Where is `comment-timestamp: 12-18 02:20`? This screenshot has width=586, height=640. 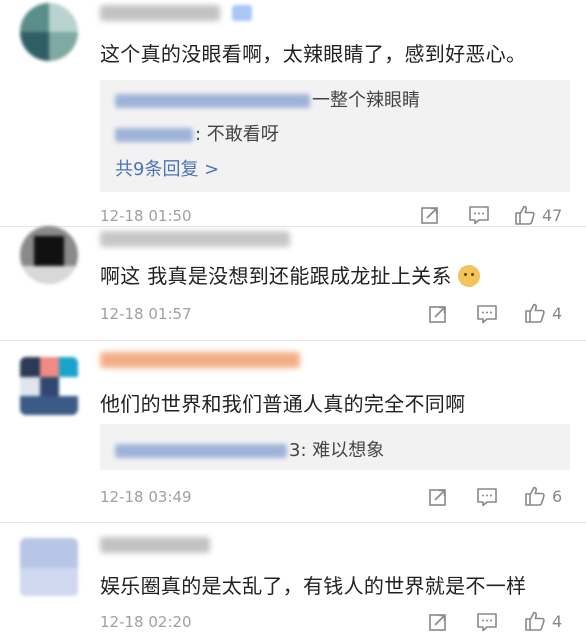
comment-timestamp: 12-18 02:20 is located at coordinates (146, 622).